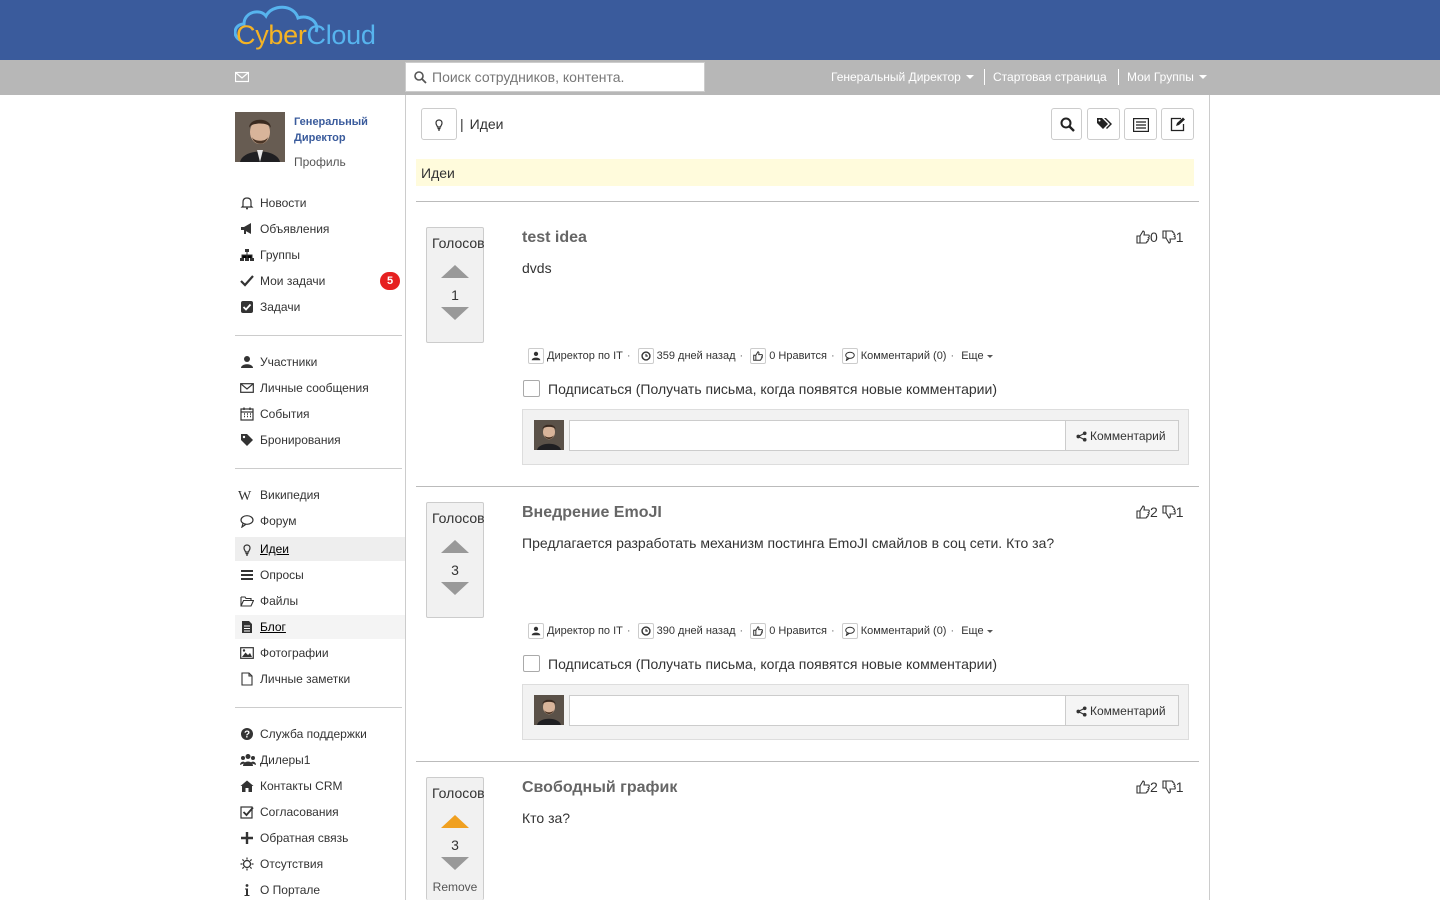  I want to click on remove-vote-link: Remove, so click(455, 887).